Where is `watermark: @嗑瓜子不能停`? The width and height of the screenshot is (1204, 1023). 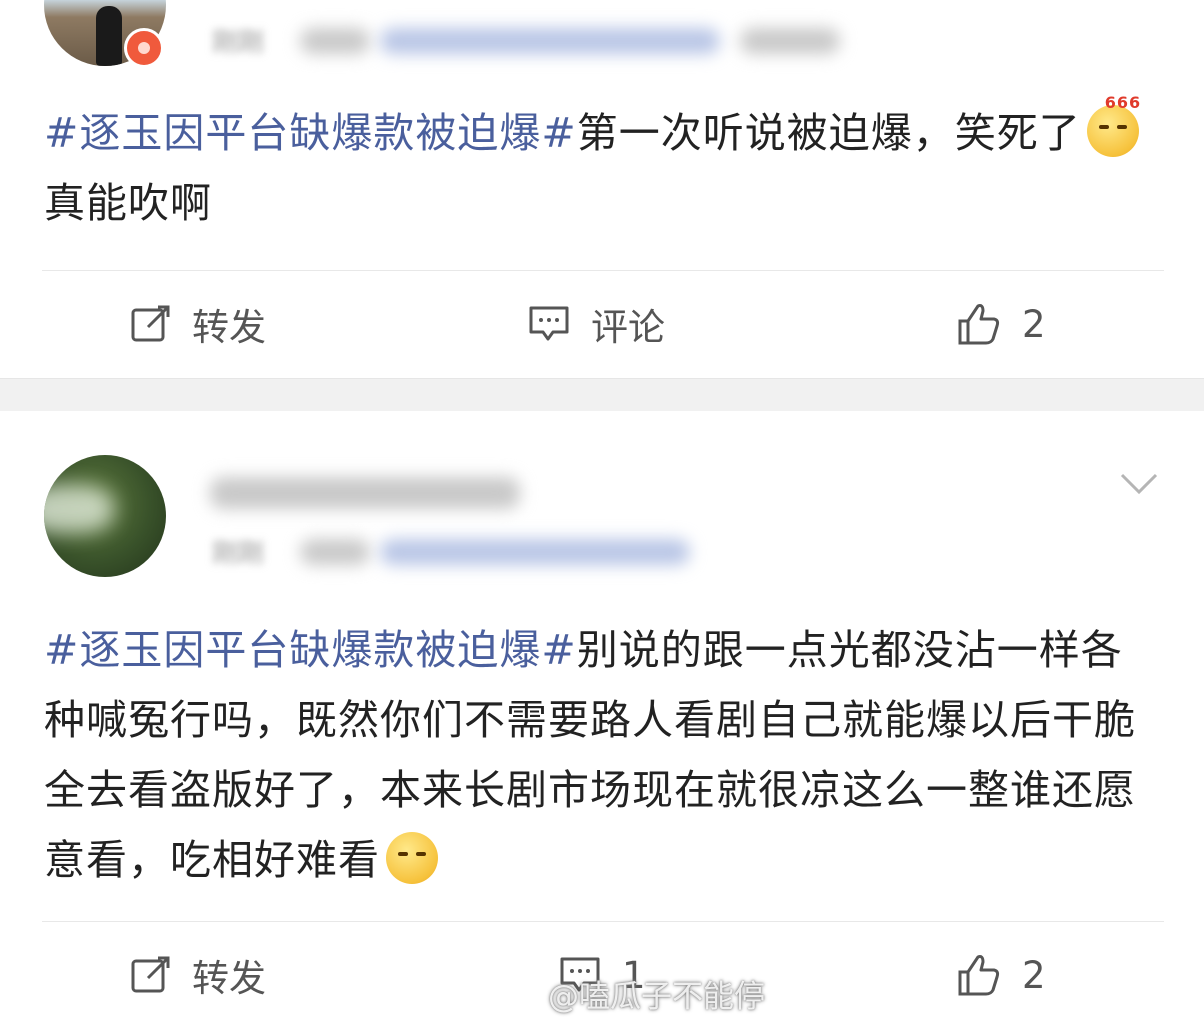 watermark: @嗑瓜子不能停 is located at coordinates (632, 993).